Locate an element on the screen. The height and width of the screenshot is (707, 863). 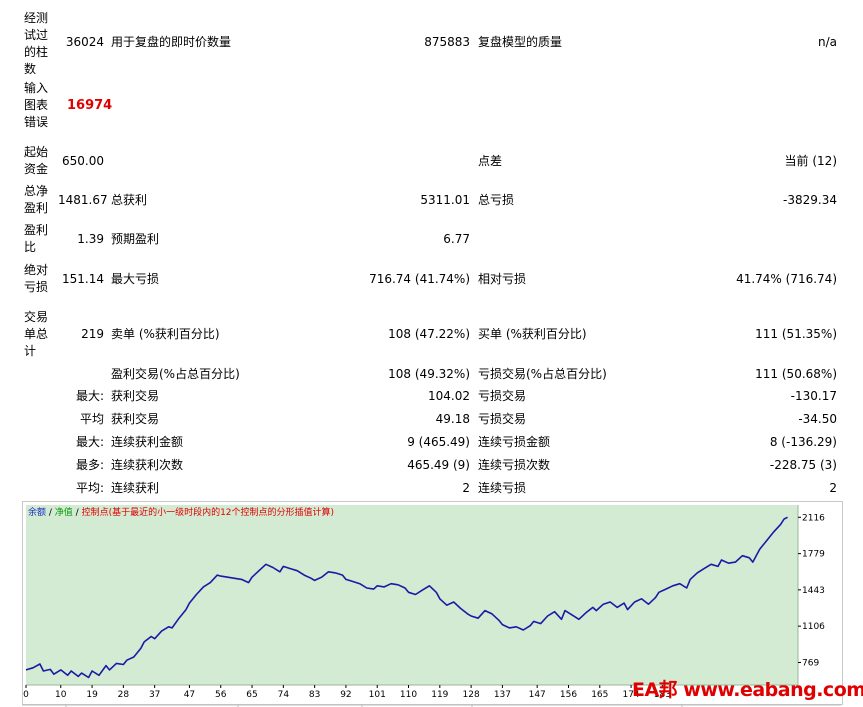
maximal-drawdown-value: 716.74 (41.74%) is located at coordinates (419, 279).